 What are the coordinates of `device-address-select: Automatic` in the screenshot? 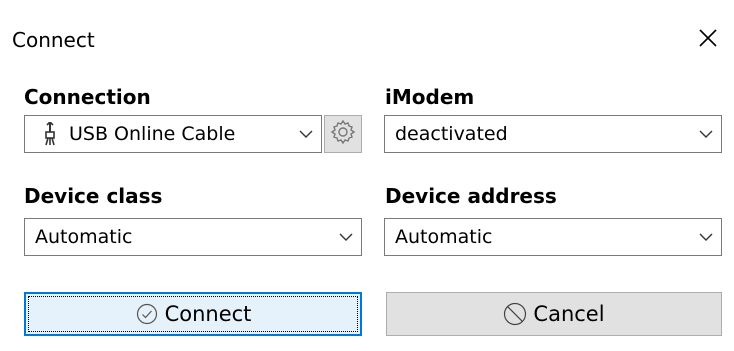 It's located at (553, 237).